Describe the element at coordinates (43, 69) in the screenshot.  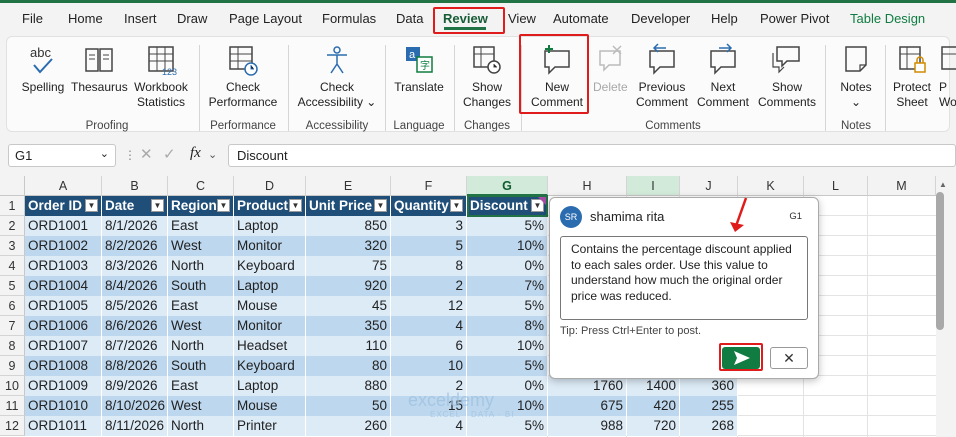
I see `spelling-button: abc Spelling` at that location.